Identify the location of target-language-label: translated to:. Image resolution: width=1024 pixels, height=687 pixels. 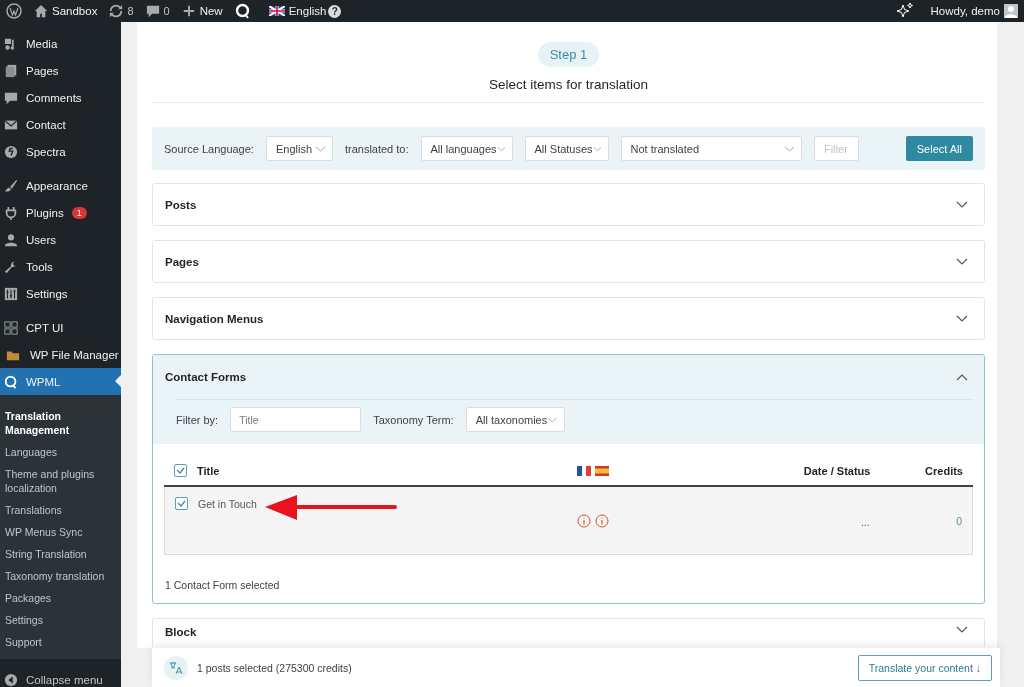
(376, 148).